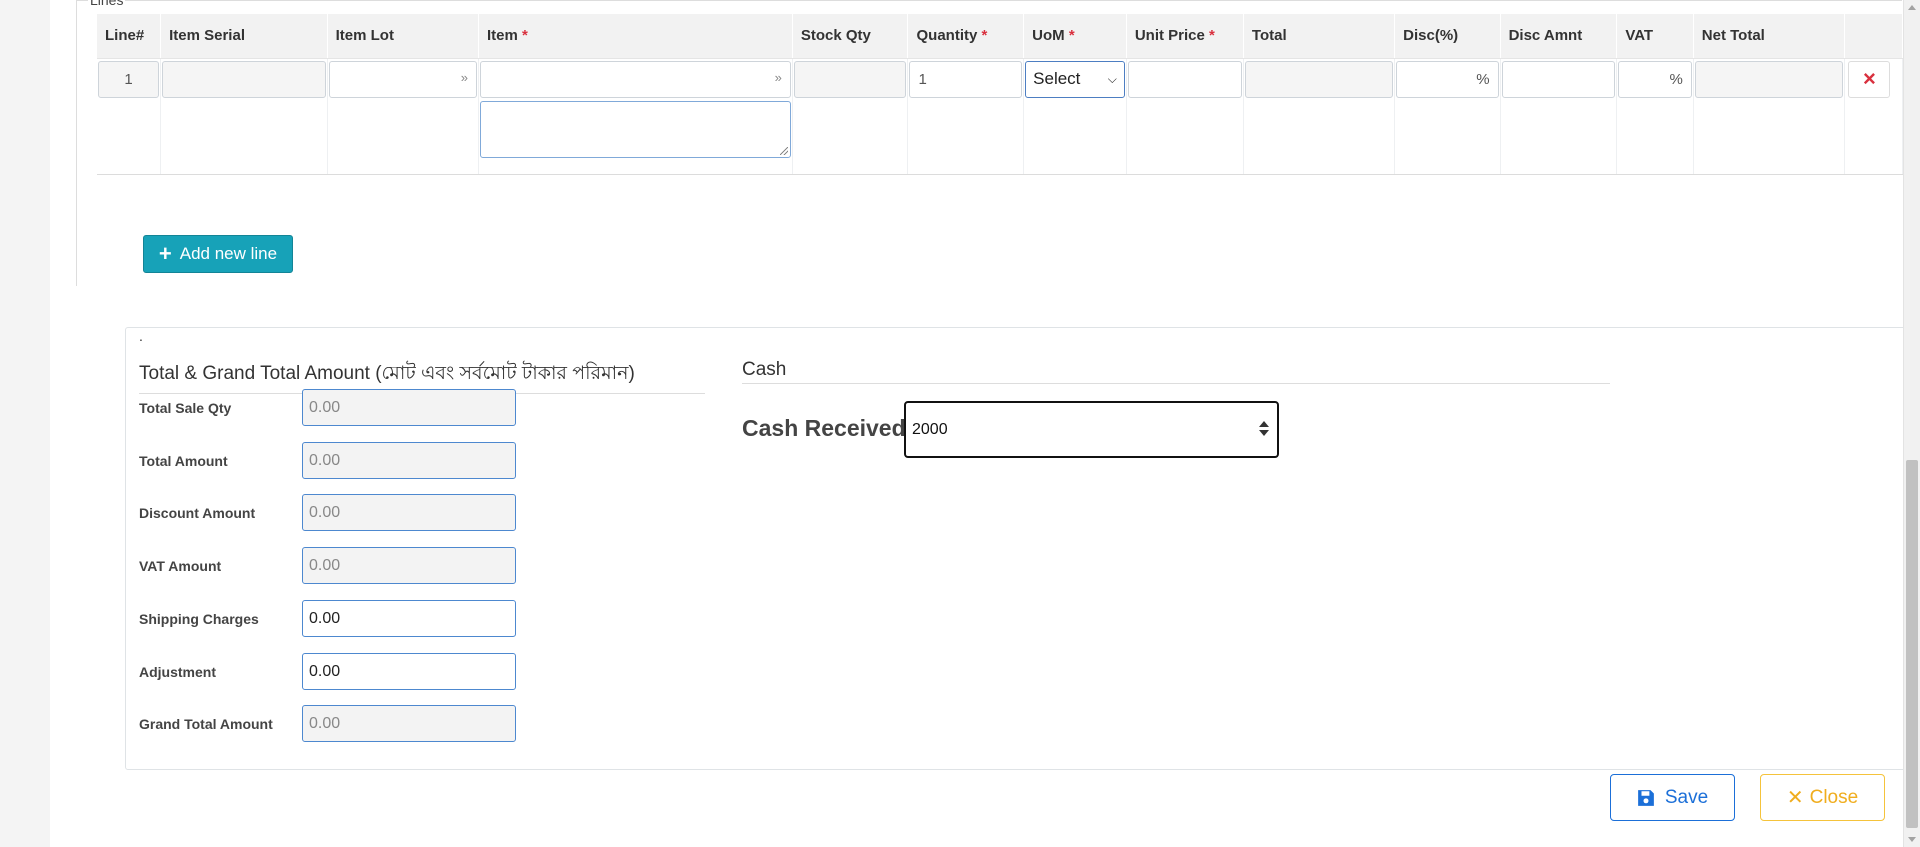 This screenshot has width=1920, height=847. Describe the element at coordinates (129, 79) in the screenshot. I see `line-no-field: 1` at that location.